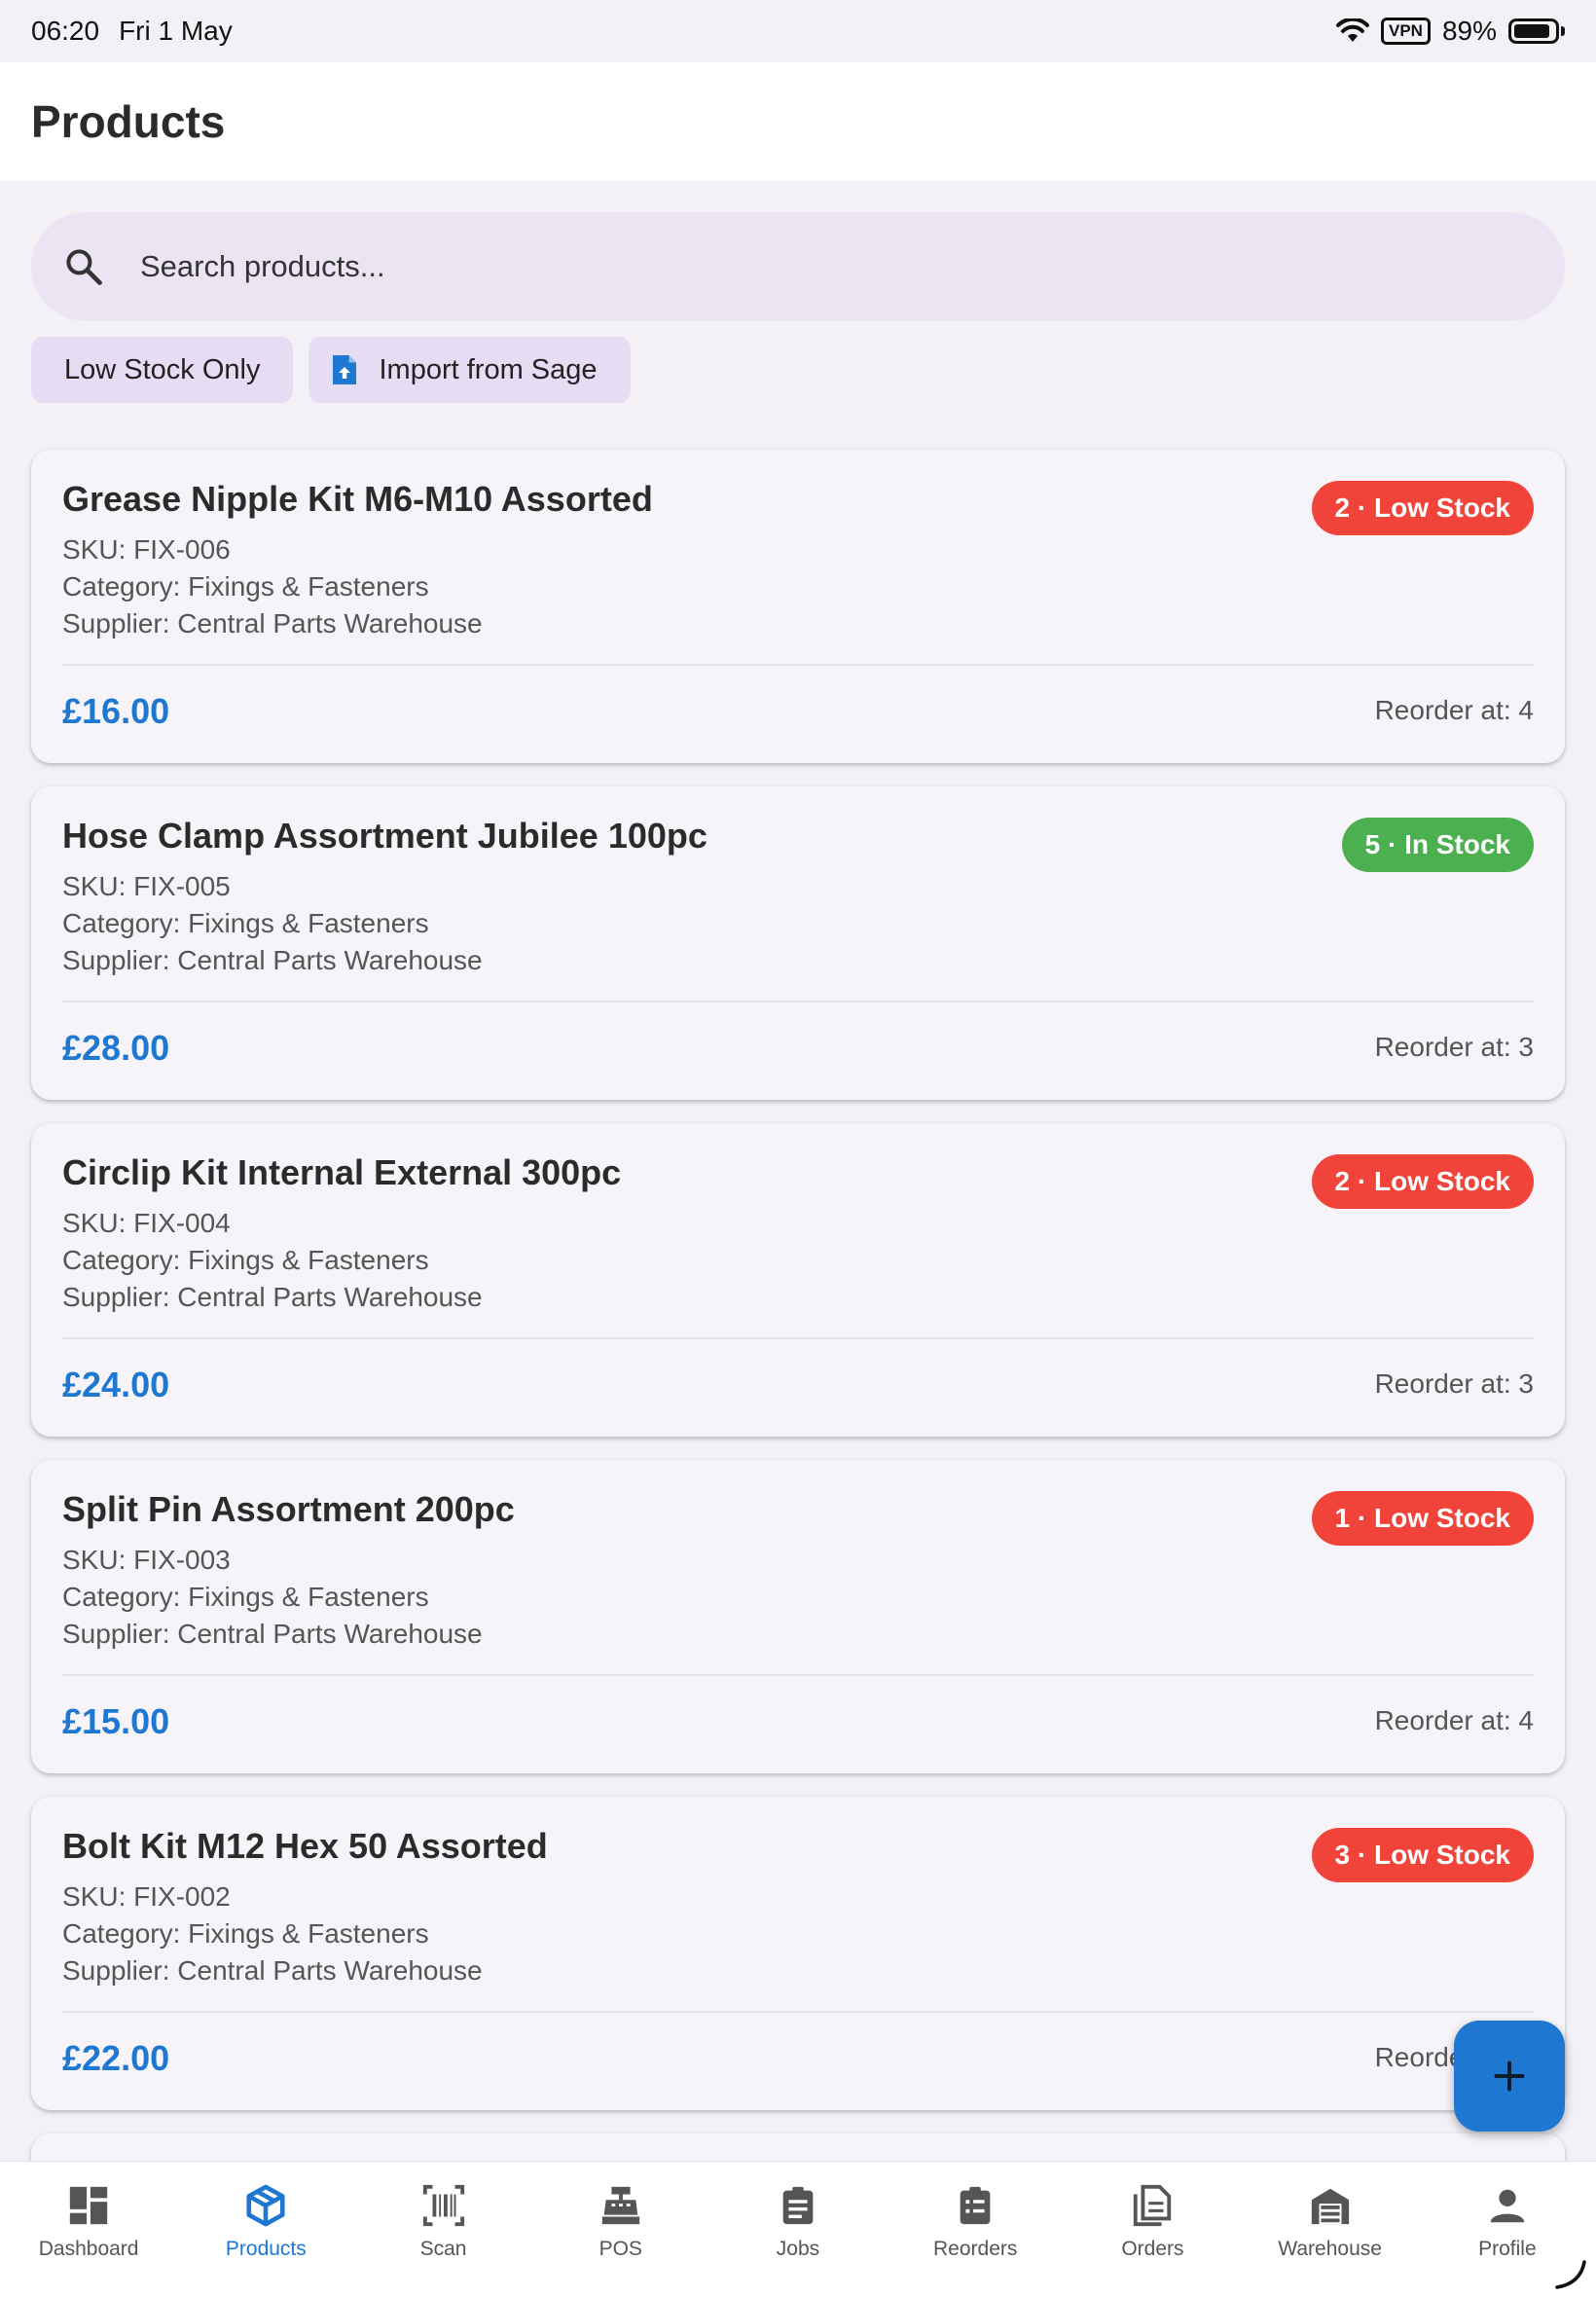  What do you see at coordinates (146, 1223) in the screenshot?
I see `product-sku: SKU: FIX-004` at bounding box center [146, 1223].